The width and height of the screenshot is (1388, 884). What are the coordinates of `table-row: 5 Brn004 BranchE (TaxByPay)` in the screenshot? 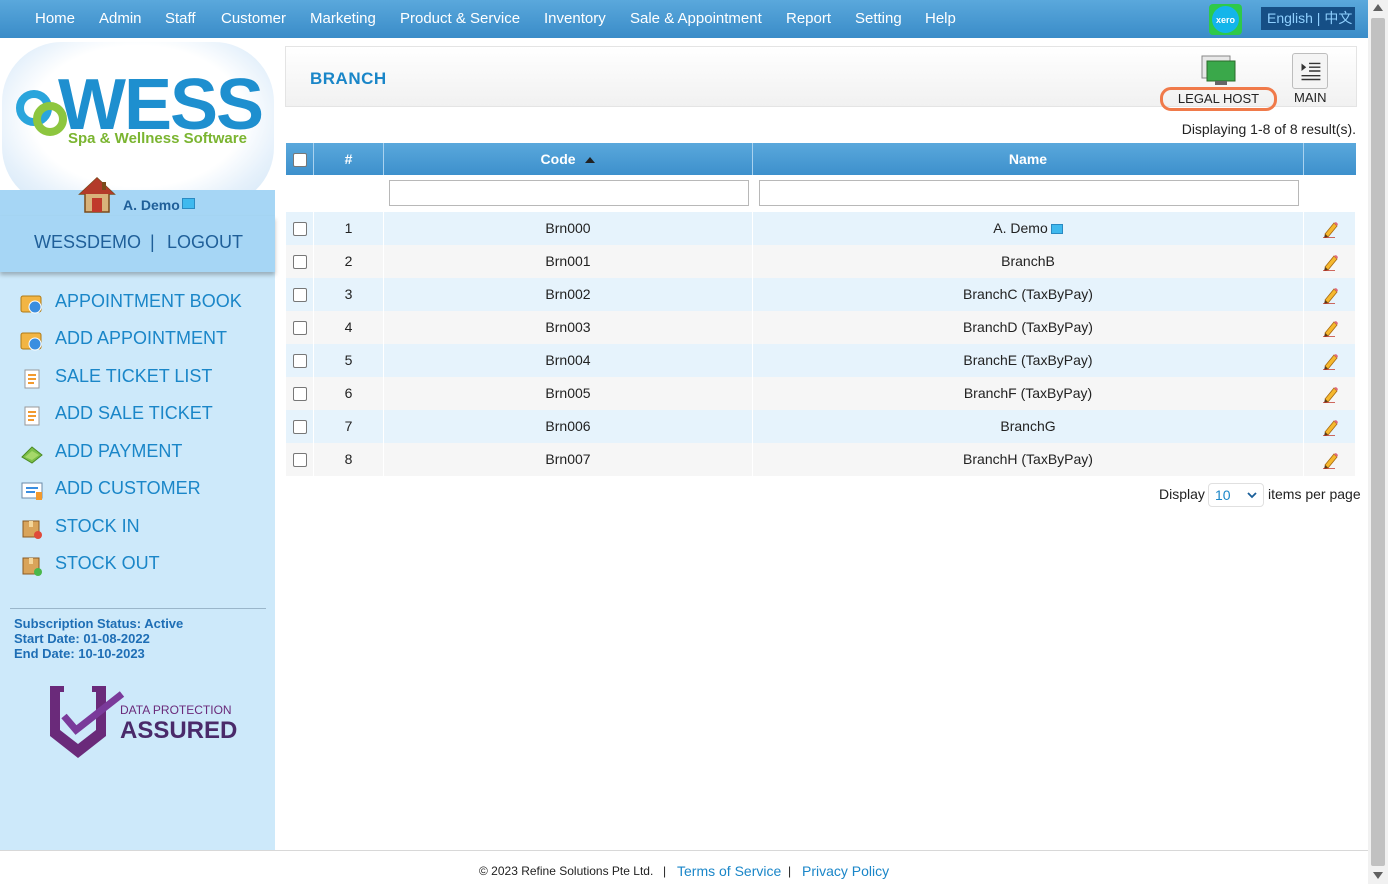 It's located at (821, 360).